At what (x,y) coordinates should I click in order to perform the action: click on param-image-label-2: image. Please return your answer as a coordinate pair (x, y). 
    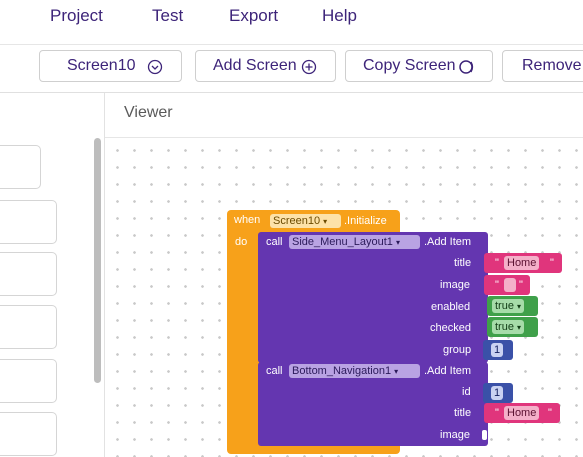
    Looking at the image, I should click on (455, 435).